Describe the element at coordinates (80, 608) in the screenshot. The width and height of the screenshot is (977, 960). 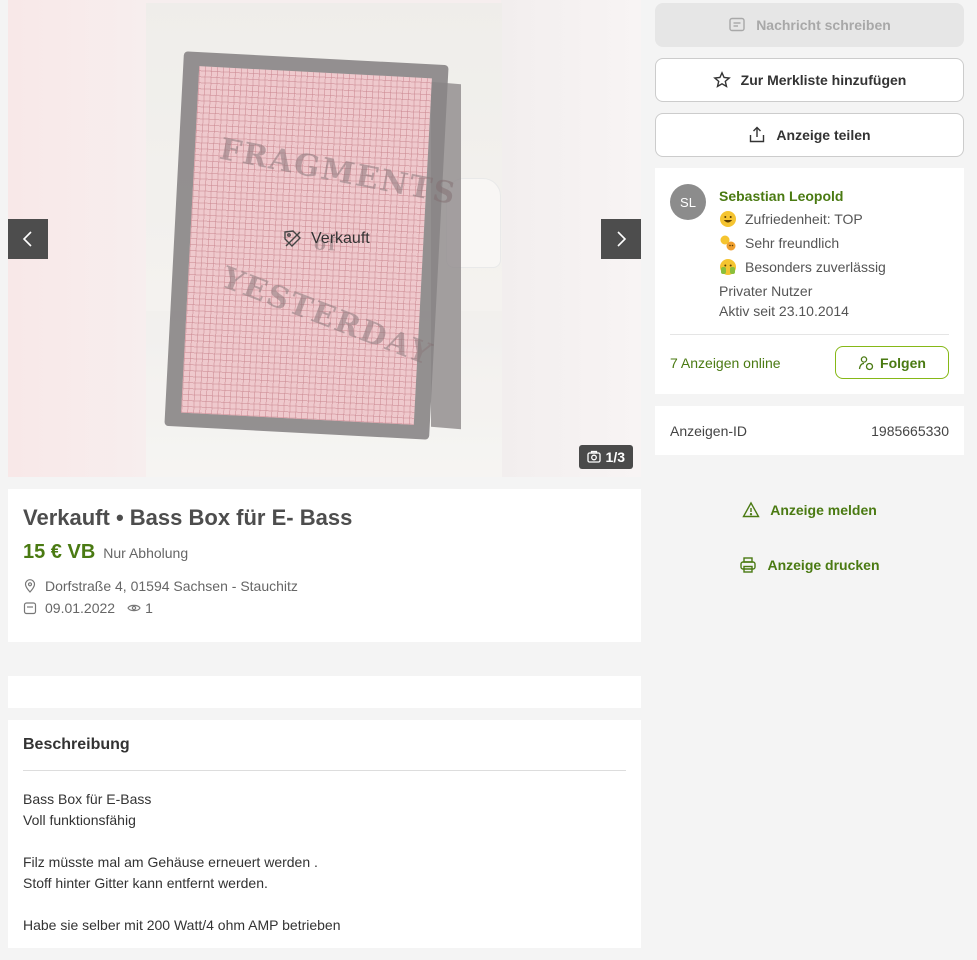
I see `post-date: 09.01.2022` at that location.